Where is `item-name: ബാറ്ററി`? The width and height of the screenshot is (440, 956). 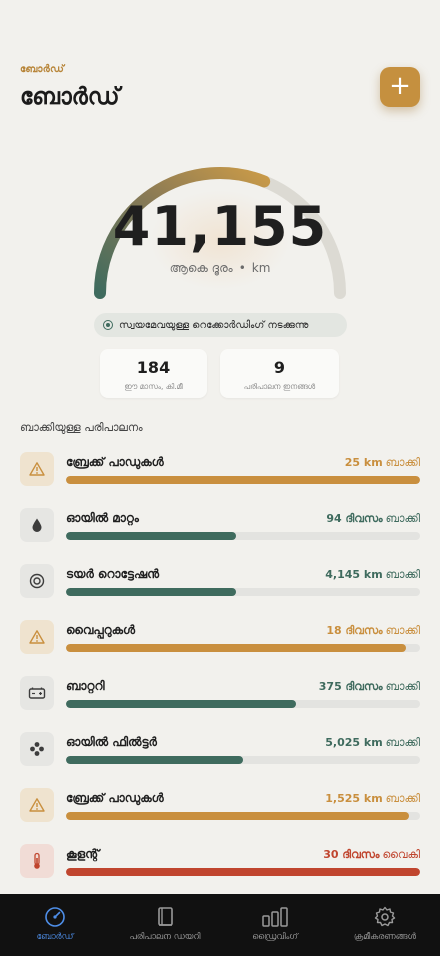 item-name: ബാറ്ററി is located at coordinates (85, 686).